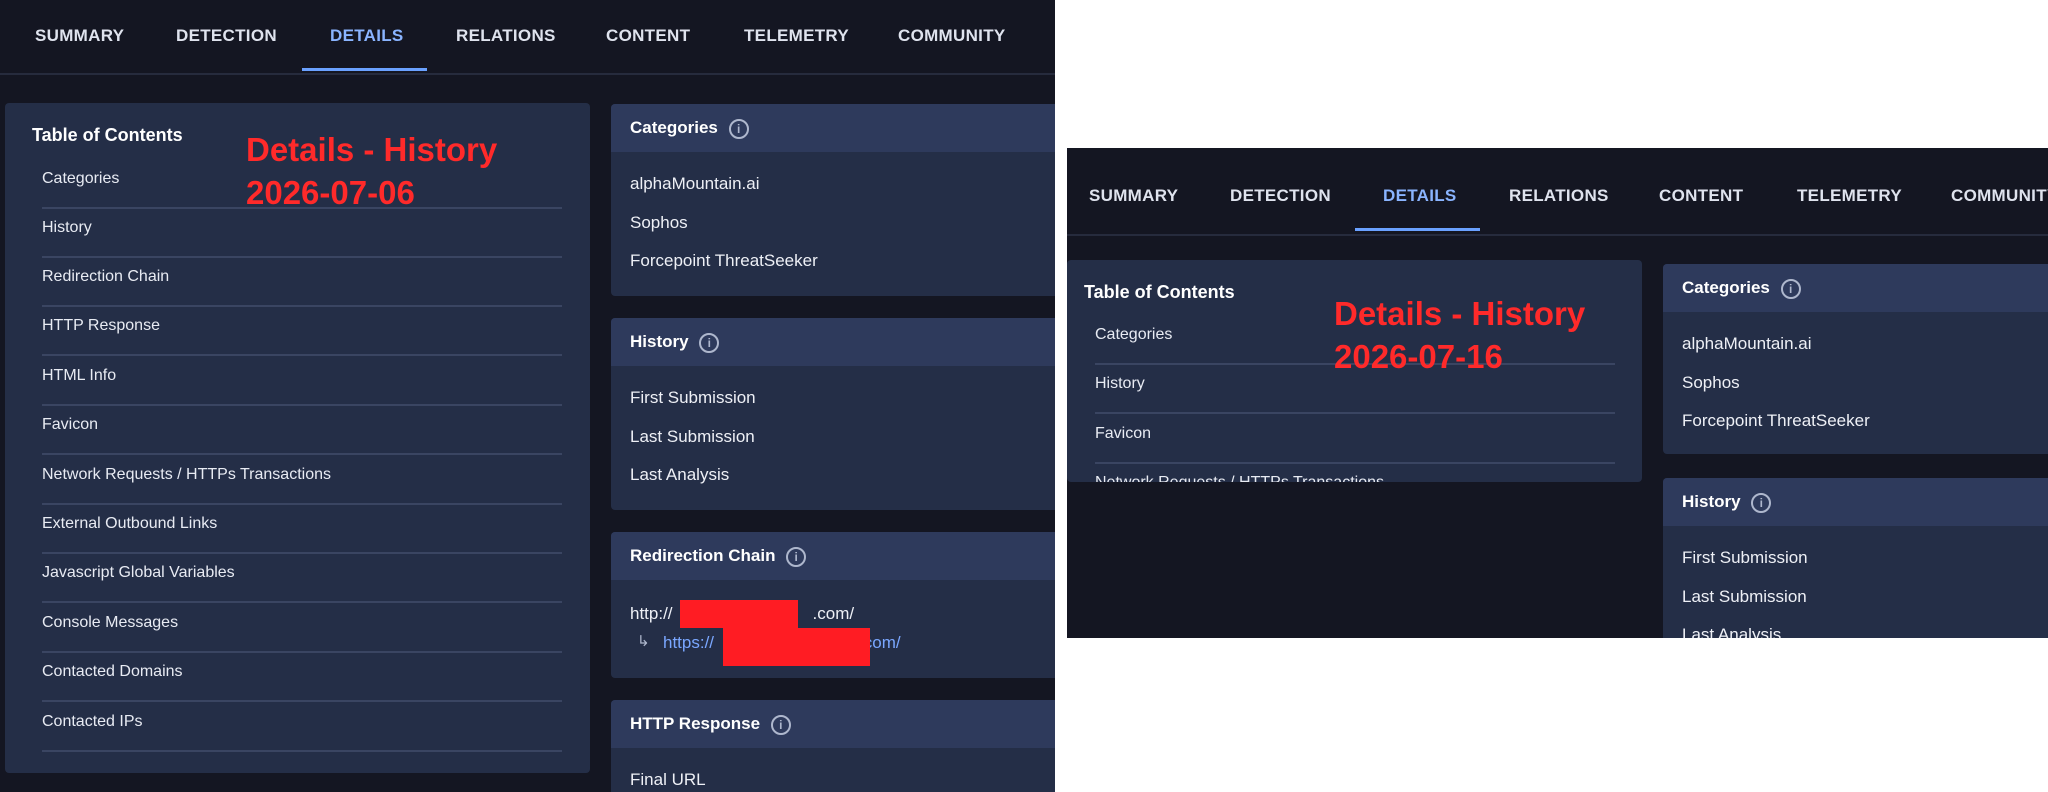 This screenshot has width=2048, height=792. What do you see at coordinates (371, 172) in the screenshot?
I see `annotation-label: Details - History 2026-07-06` at bounding box center [371, 172].